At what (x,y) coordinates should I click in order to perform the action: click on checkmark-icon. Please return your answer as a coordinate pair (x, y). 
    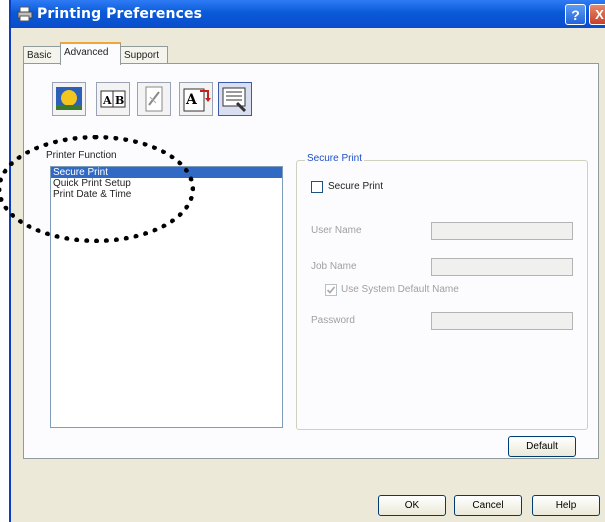
    Looking at the image, I should click on (331, 290).